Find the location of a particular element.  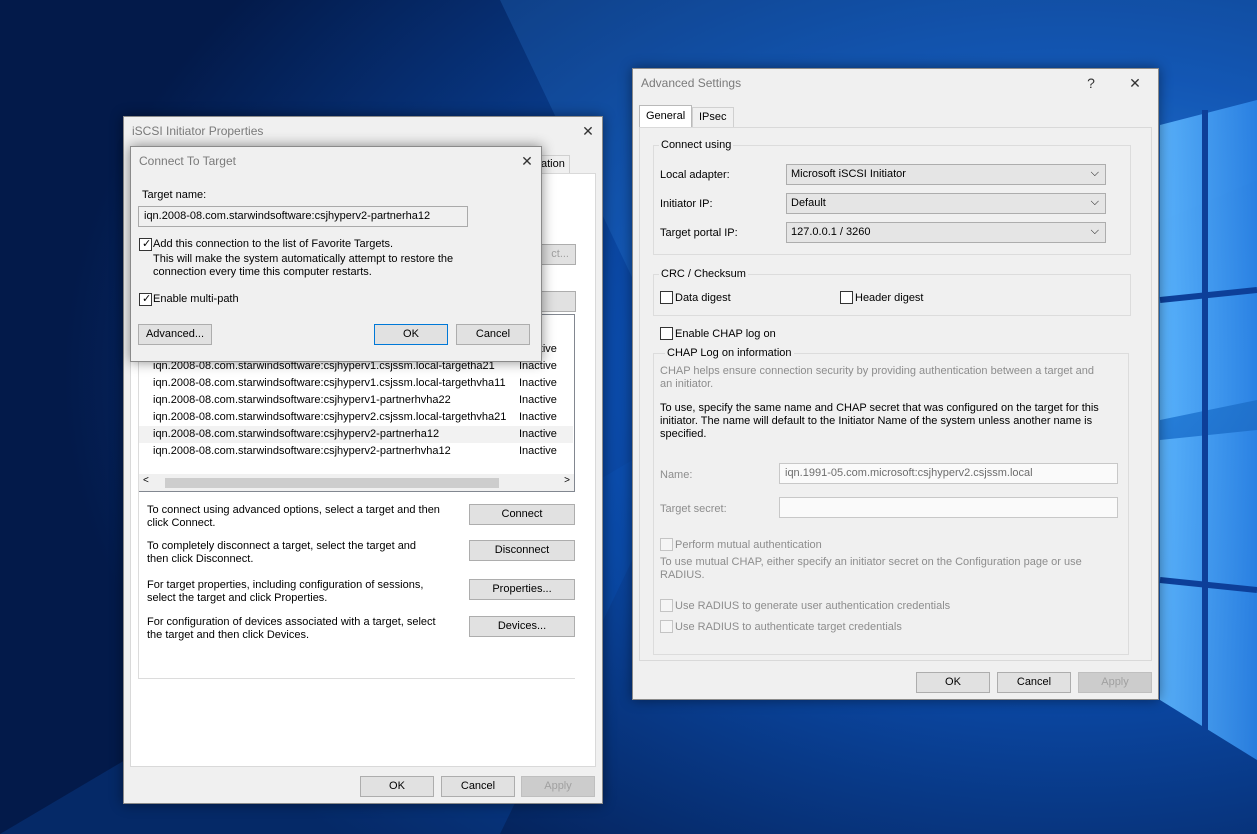

advanced-dialog-title: Advanced Settings is located at coordinates (691, 83).